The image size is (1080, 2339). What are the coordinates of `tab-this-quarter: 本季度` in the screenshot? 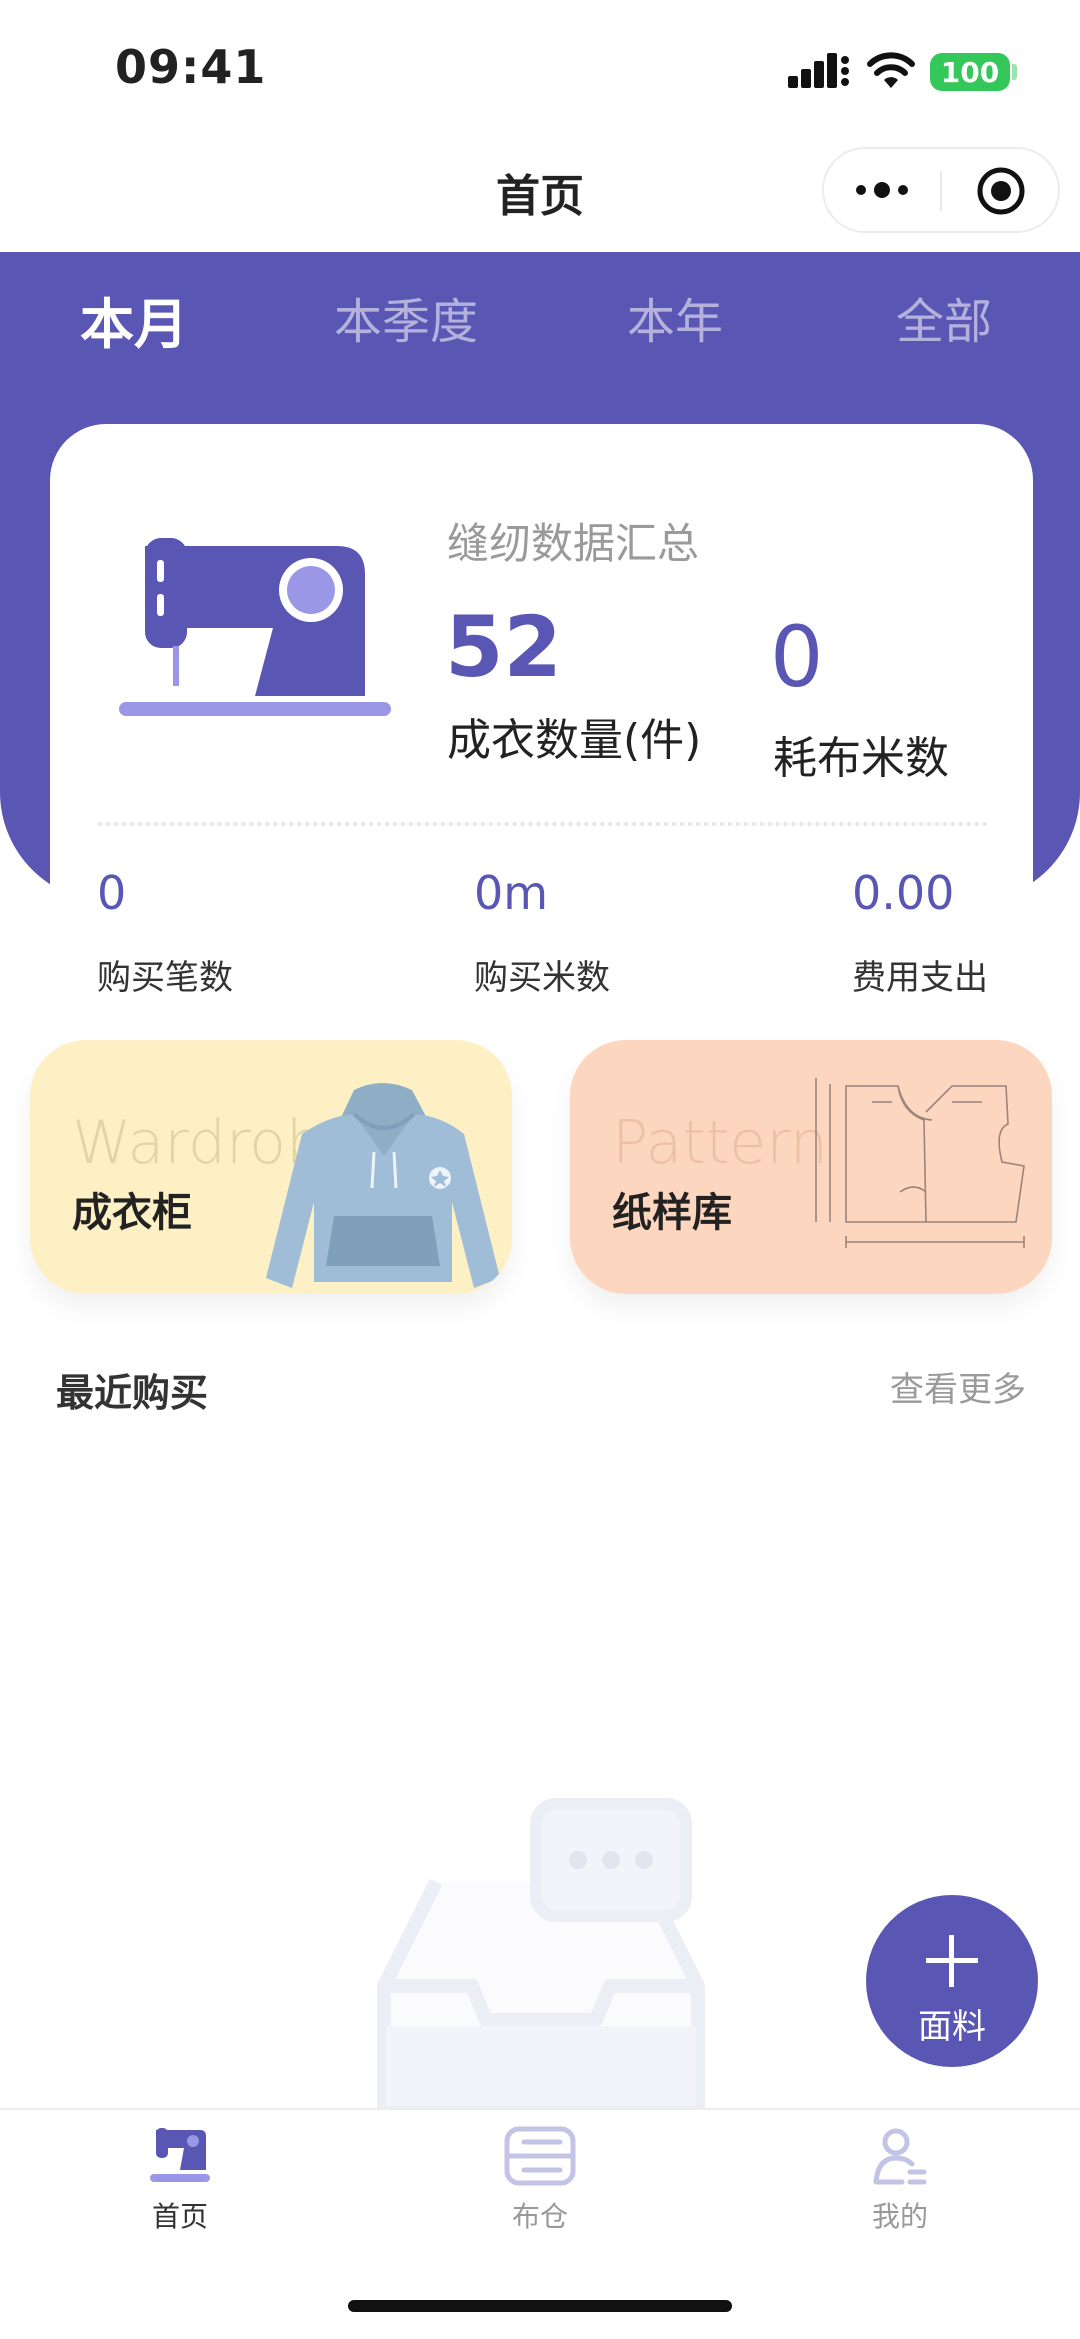 It's located at (406, 317).